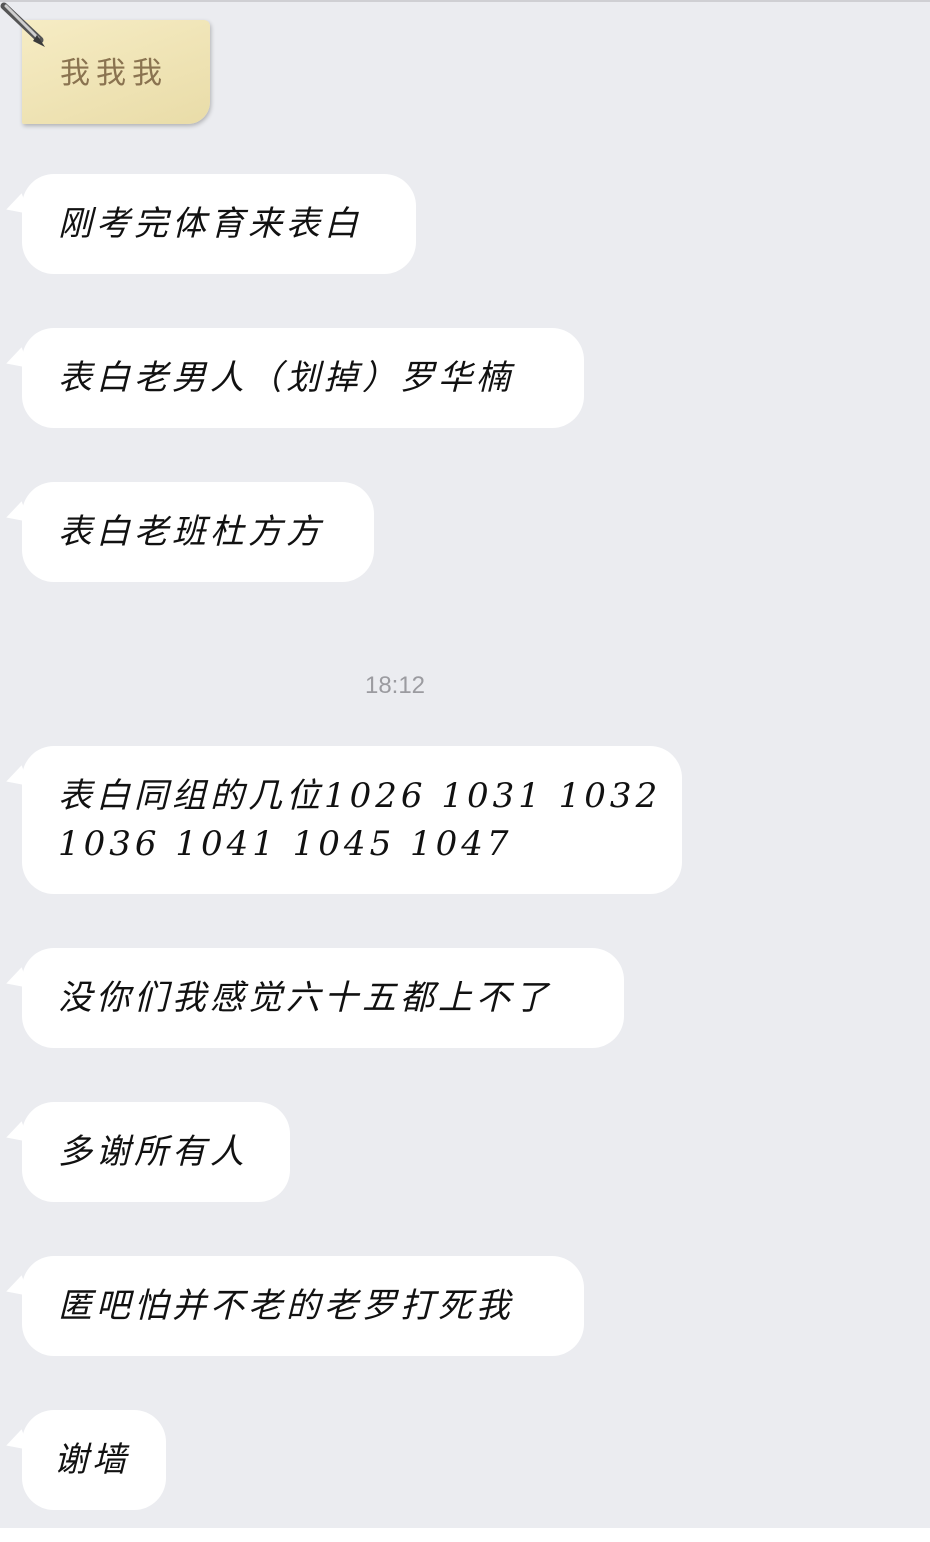 The image size is (930, 1542). What do you see at coordinates (114, 73) in the screenshot?
I see `sticky-note-text: 我我我` at bounding box center [114, 73].